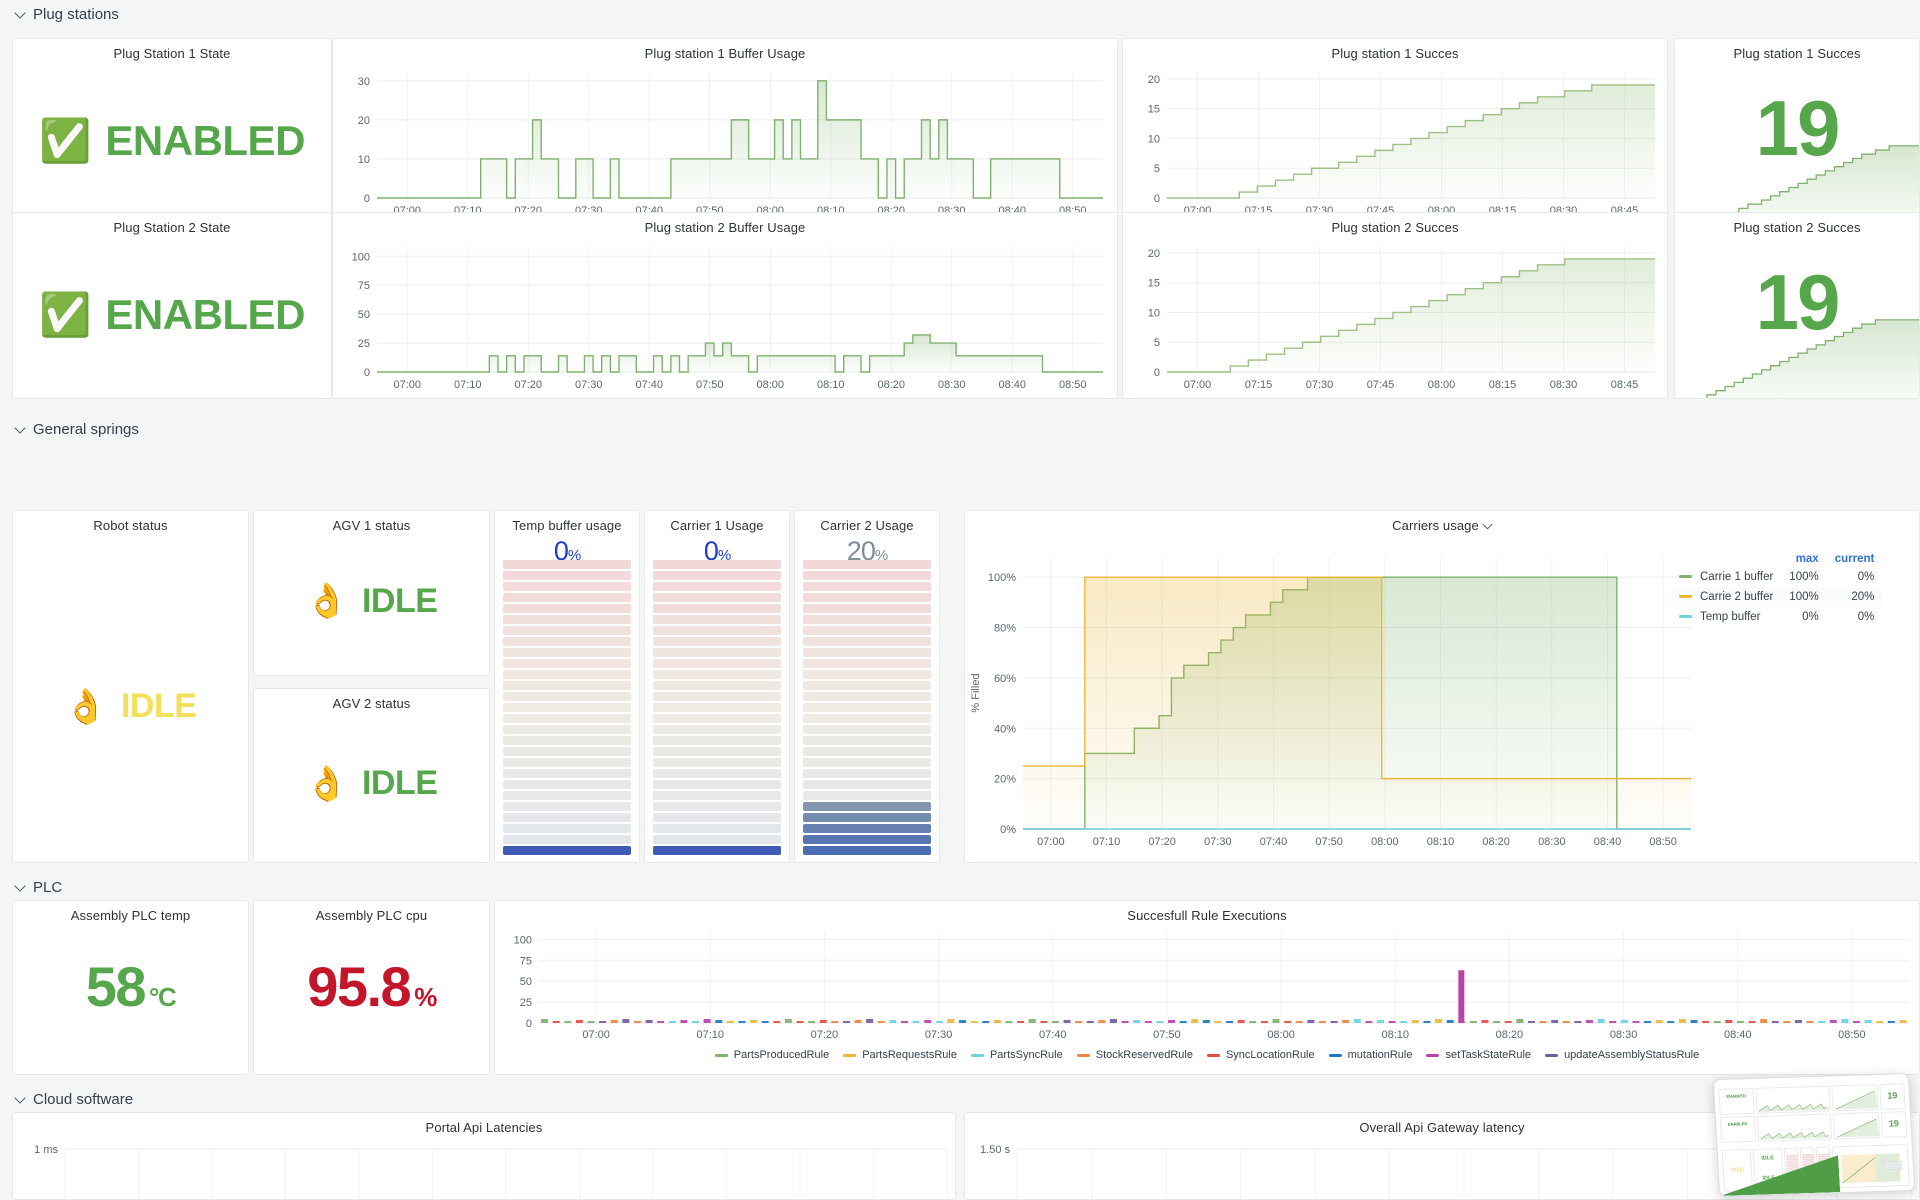  What do you see at coordinates (65, 314) in the screenshot?
I see `white-check-mark-icon: ✅` at bounding box center [65, 314].